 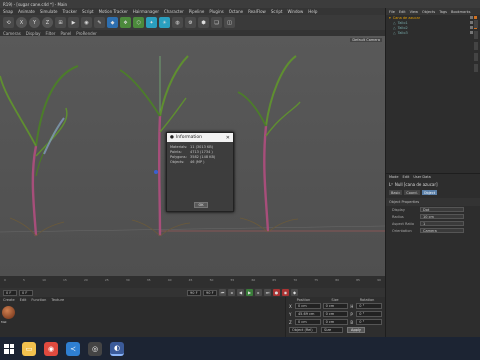 I want to click on render-view-icon: ▶, so click(x=73, y=22).